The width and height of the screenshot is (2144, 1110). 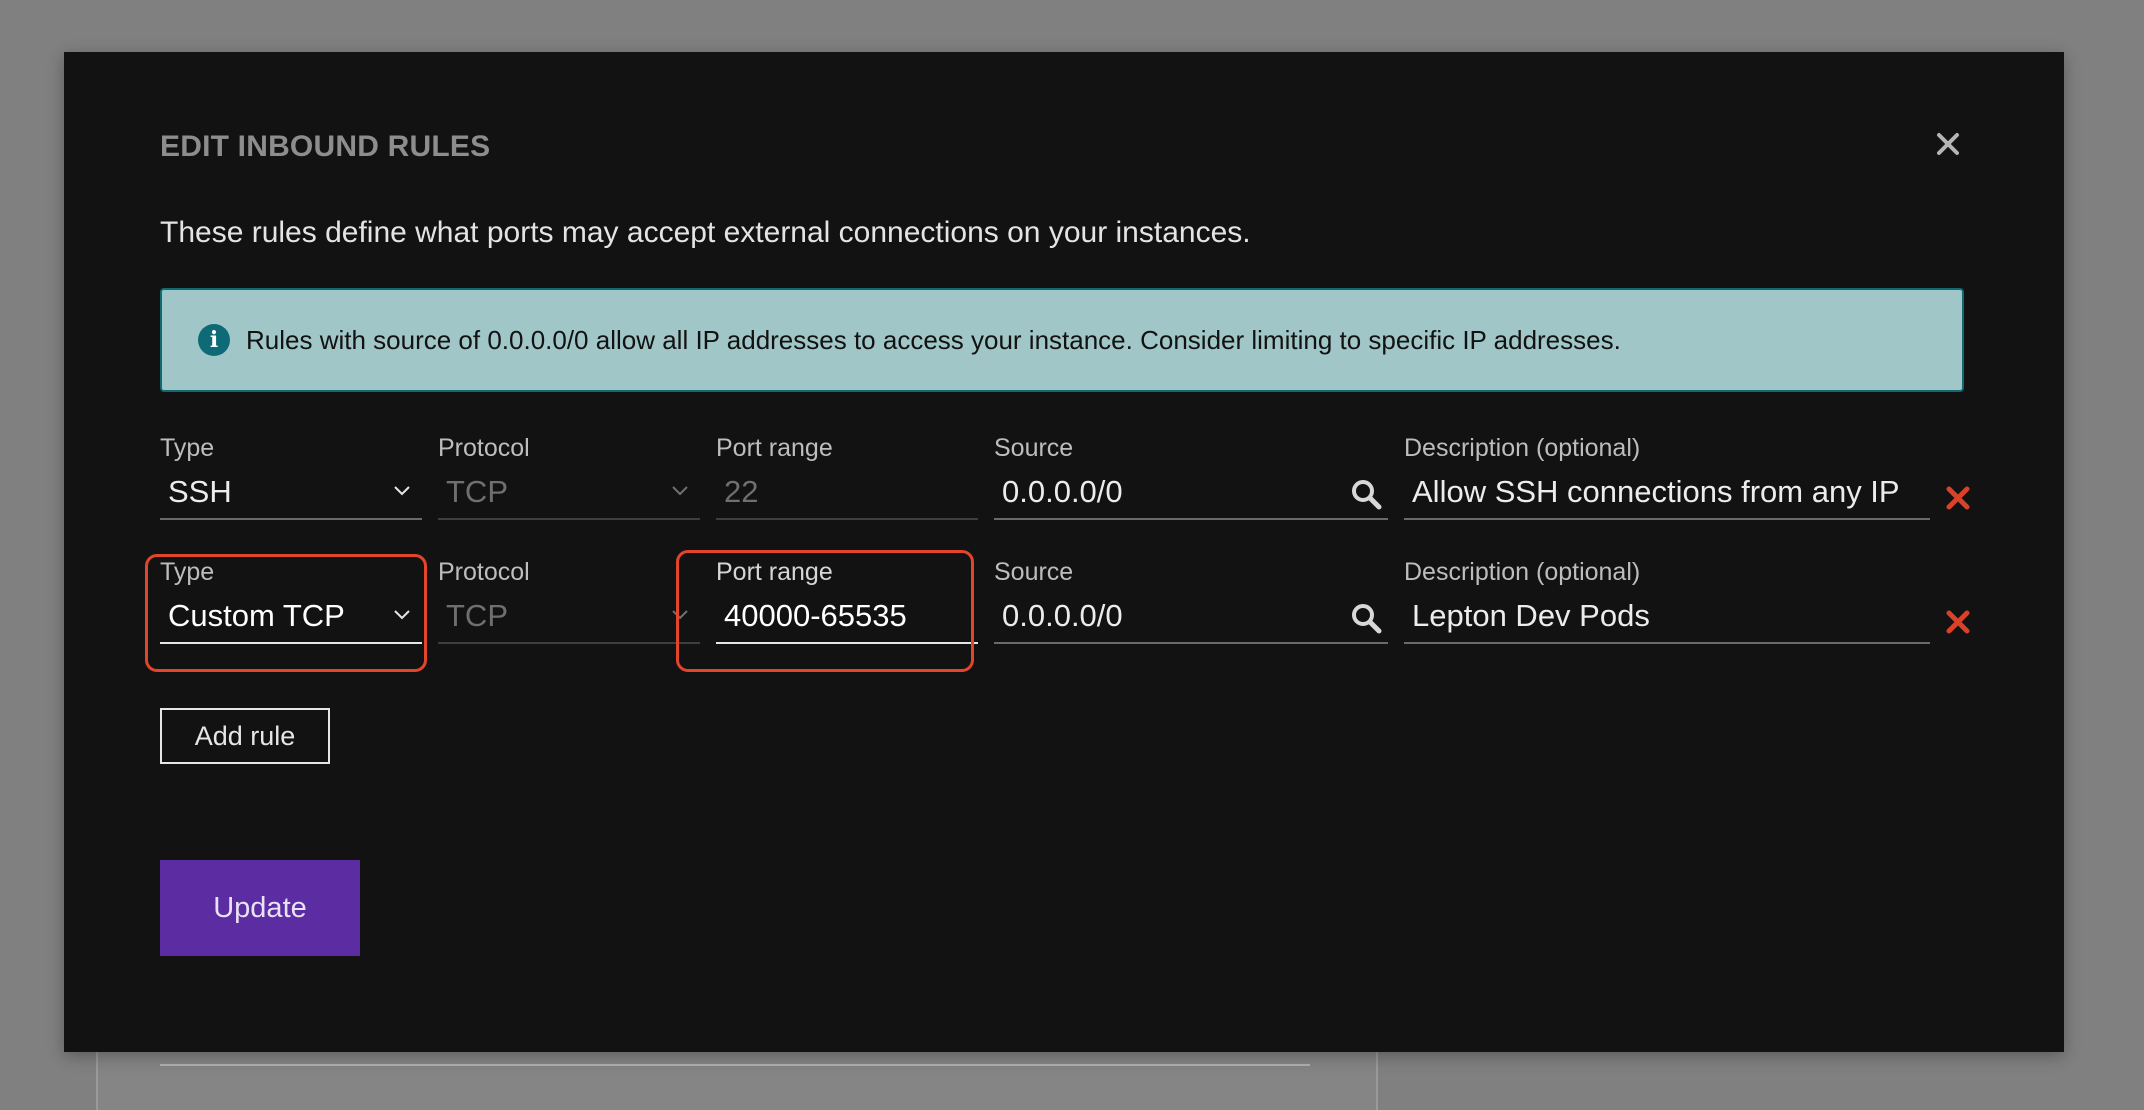 I want to click on modal-title: EDIT INBOUND RULES, so click(x=325, y=146).